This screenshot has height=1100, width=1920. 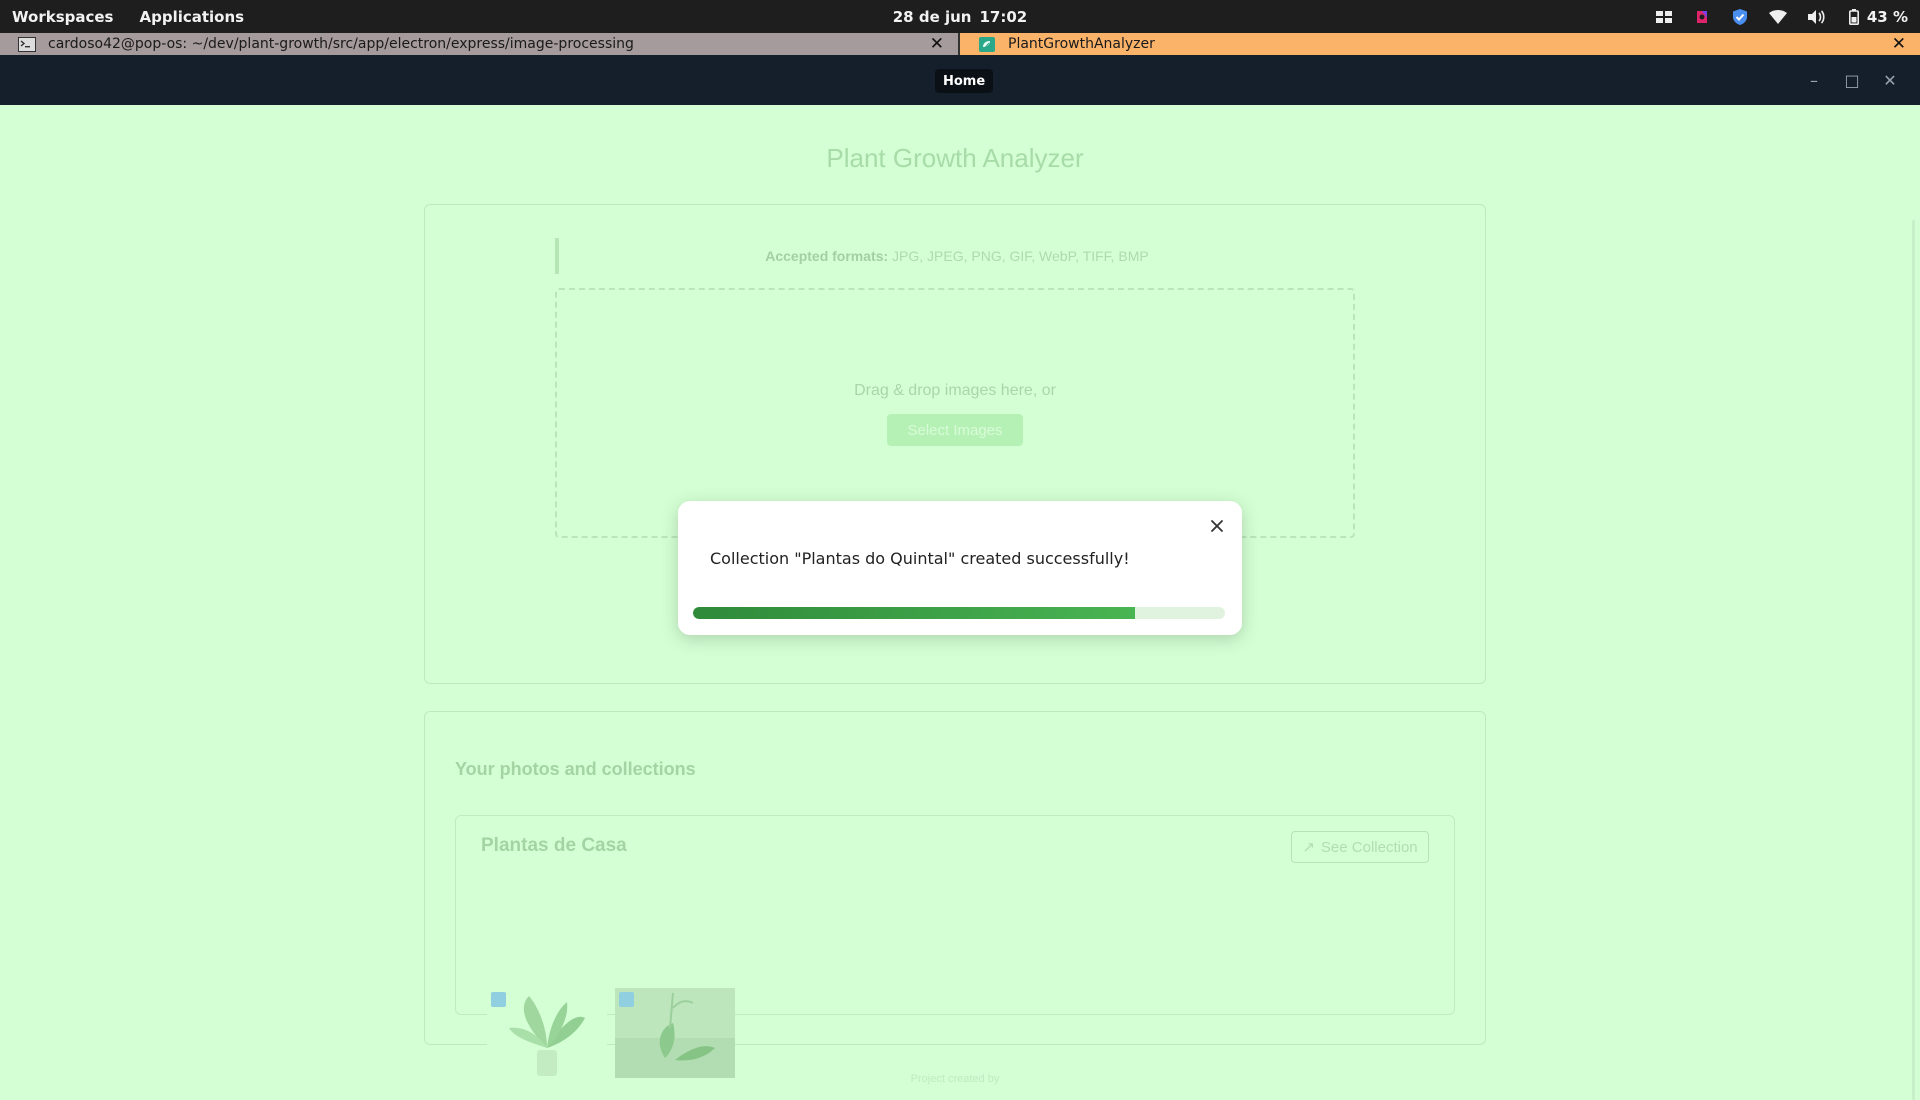 I want to click on applications-button: Applications, so click(x=191, y=17).